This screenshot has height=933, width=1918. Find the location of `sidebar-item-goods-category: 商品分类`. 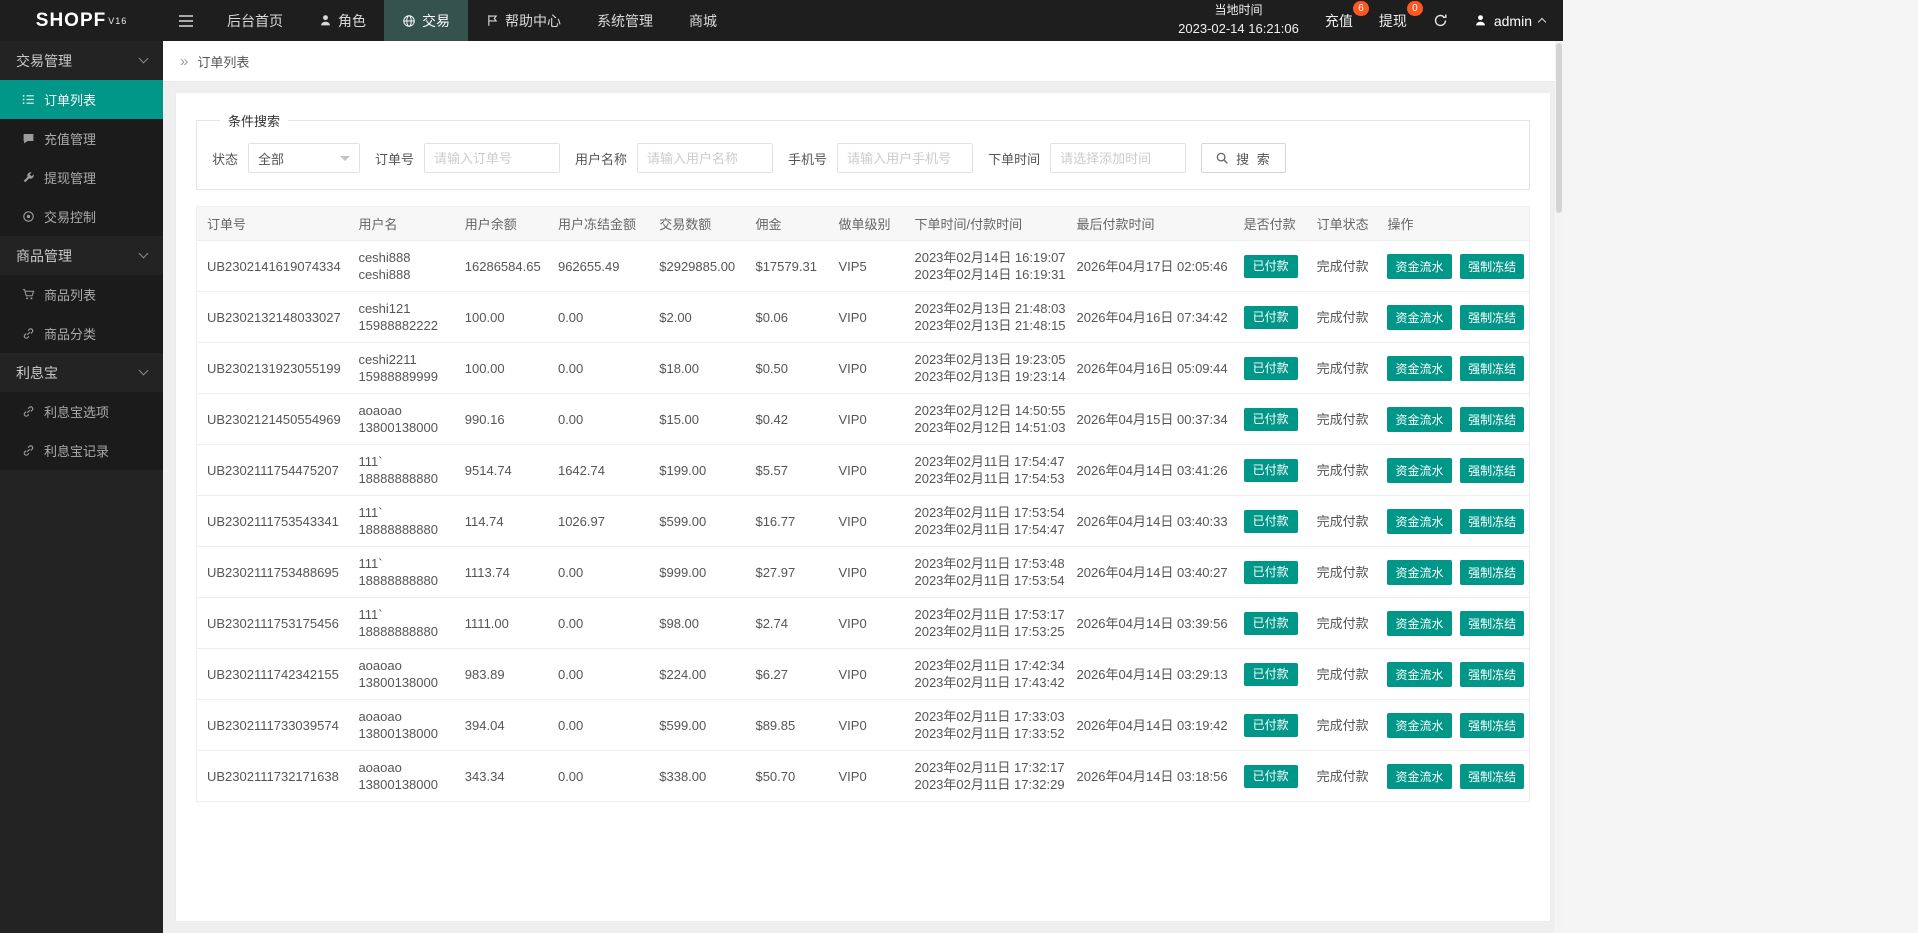

sidebar-item-goods-category: 商品分类 is located at coordinates (81, 333).